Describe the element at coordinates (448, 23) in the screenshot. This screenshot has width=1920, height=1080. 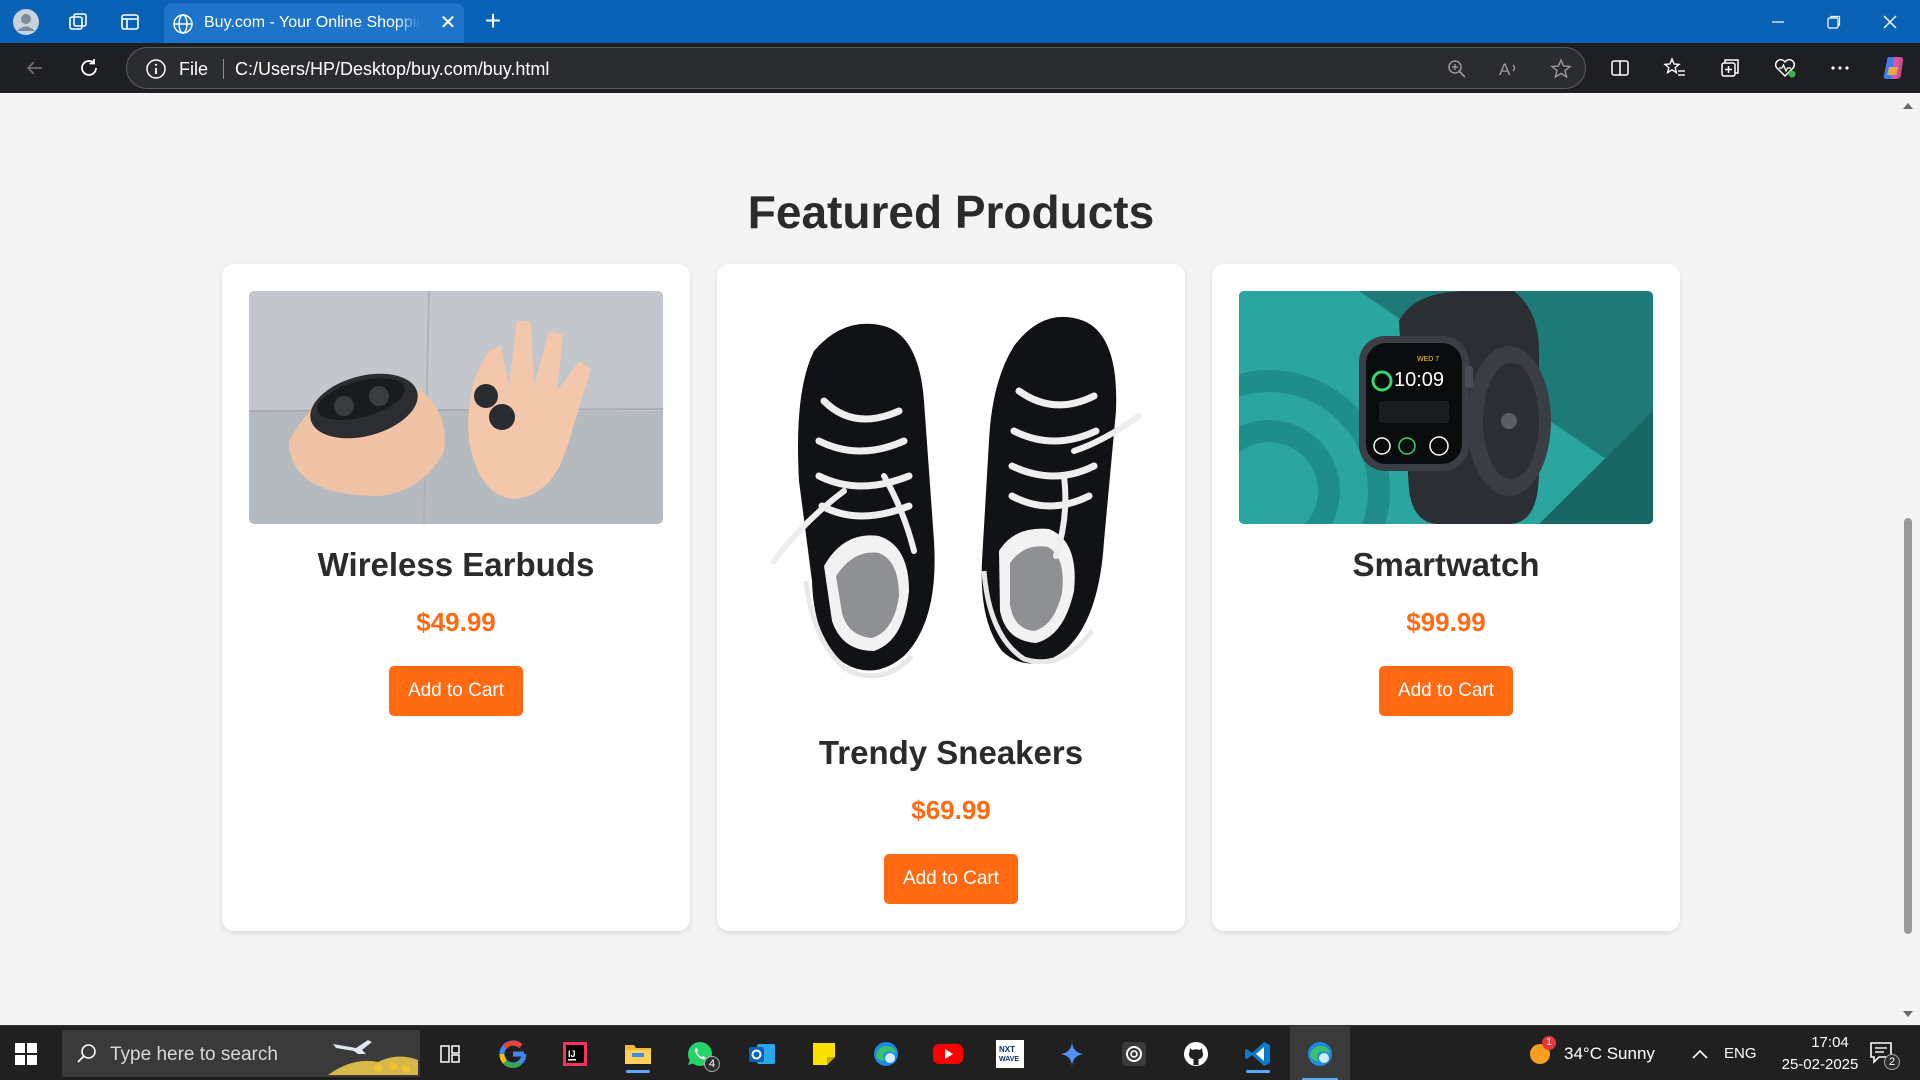
I see `tab-close-icon: ✕` at that location.